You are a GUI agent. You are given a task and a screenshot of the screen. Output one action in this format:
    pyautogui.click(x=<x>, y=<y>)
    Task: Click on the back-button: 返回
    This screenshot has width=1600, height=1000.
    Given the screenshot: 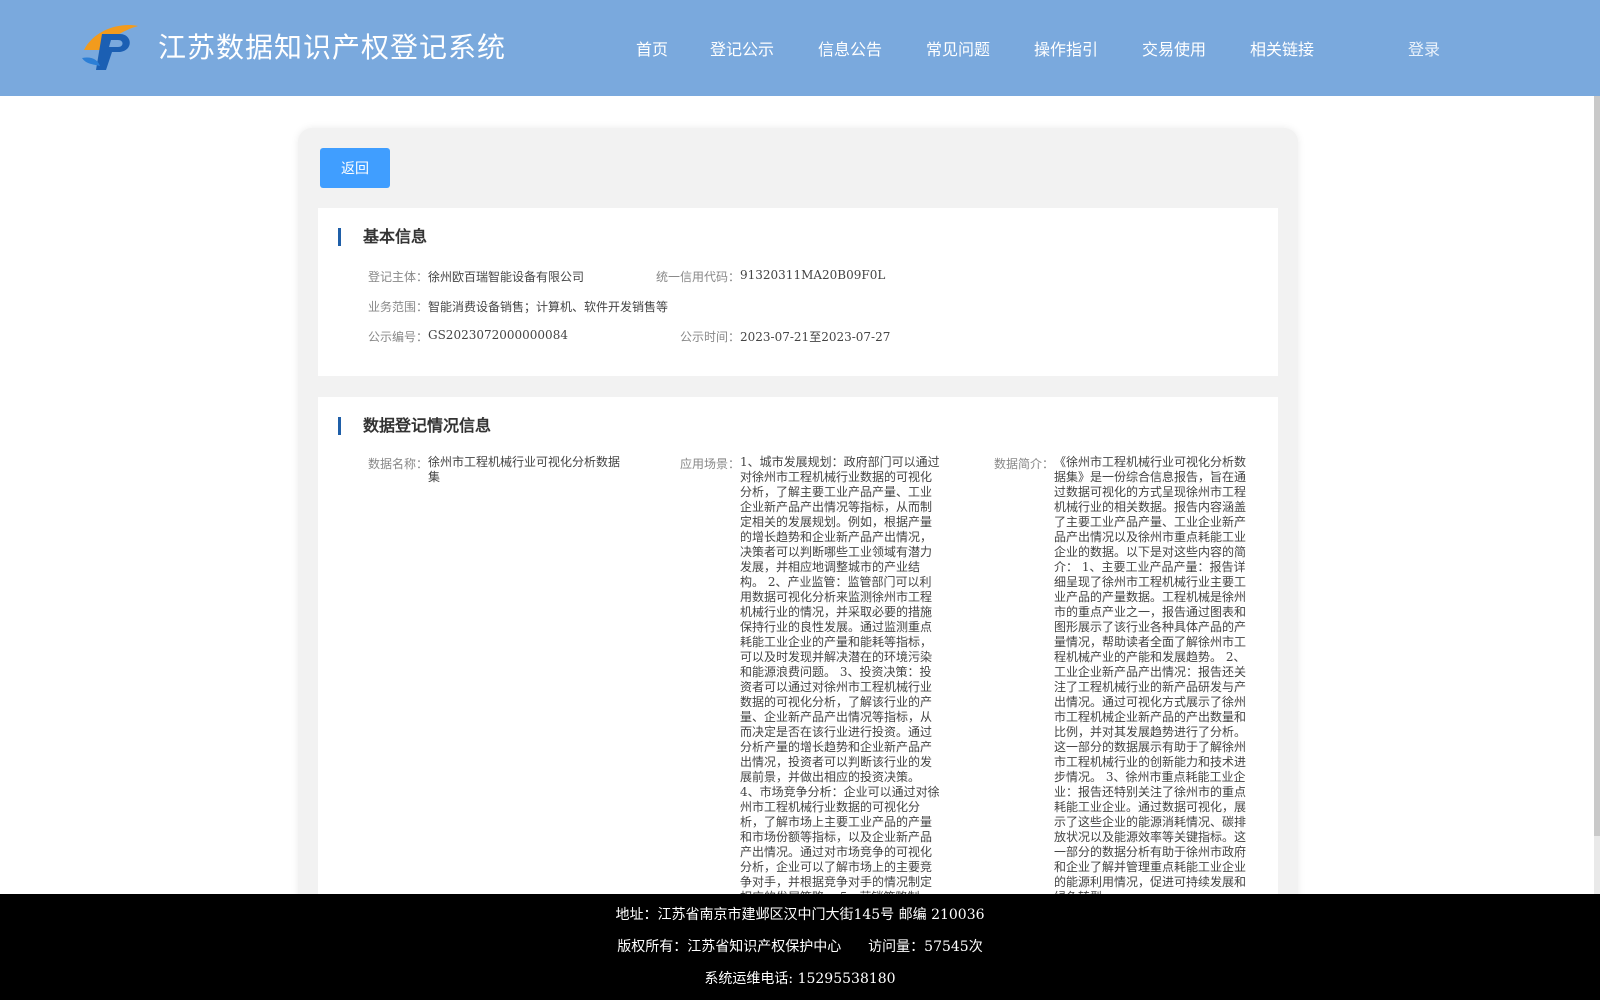 What is the action you would take?
    pyautogui.click(x=355, y=168)
    